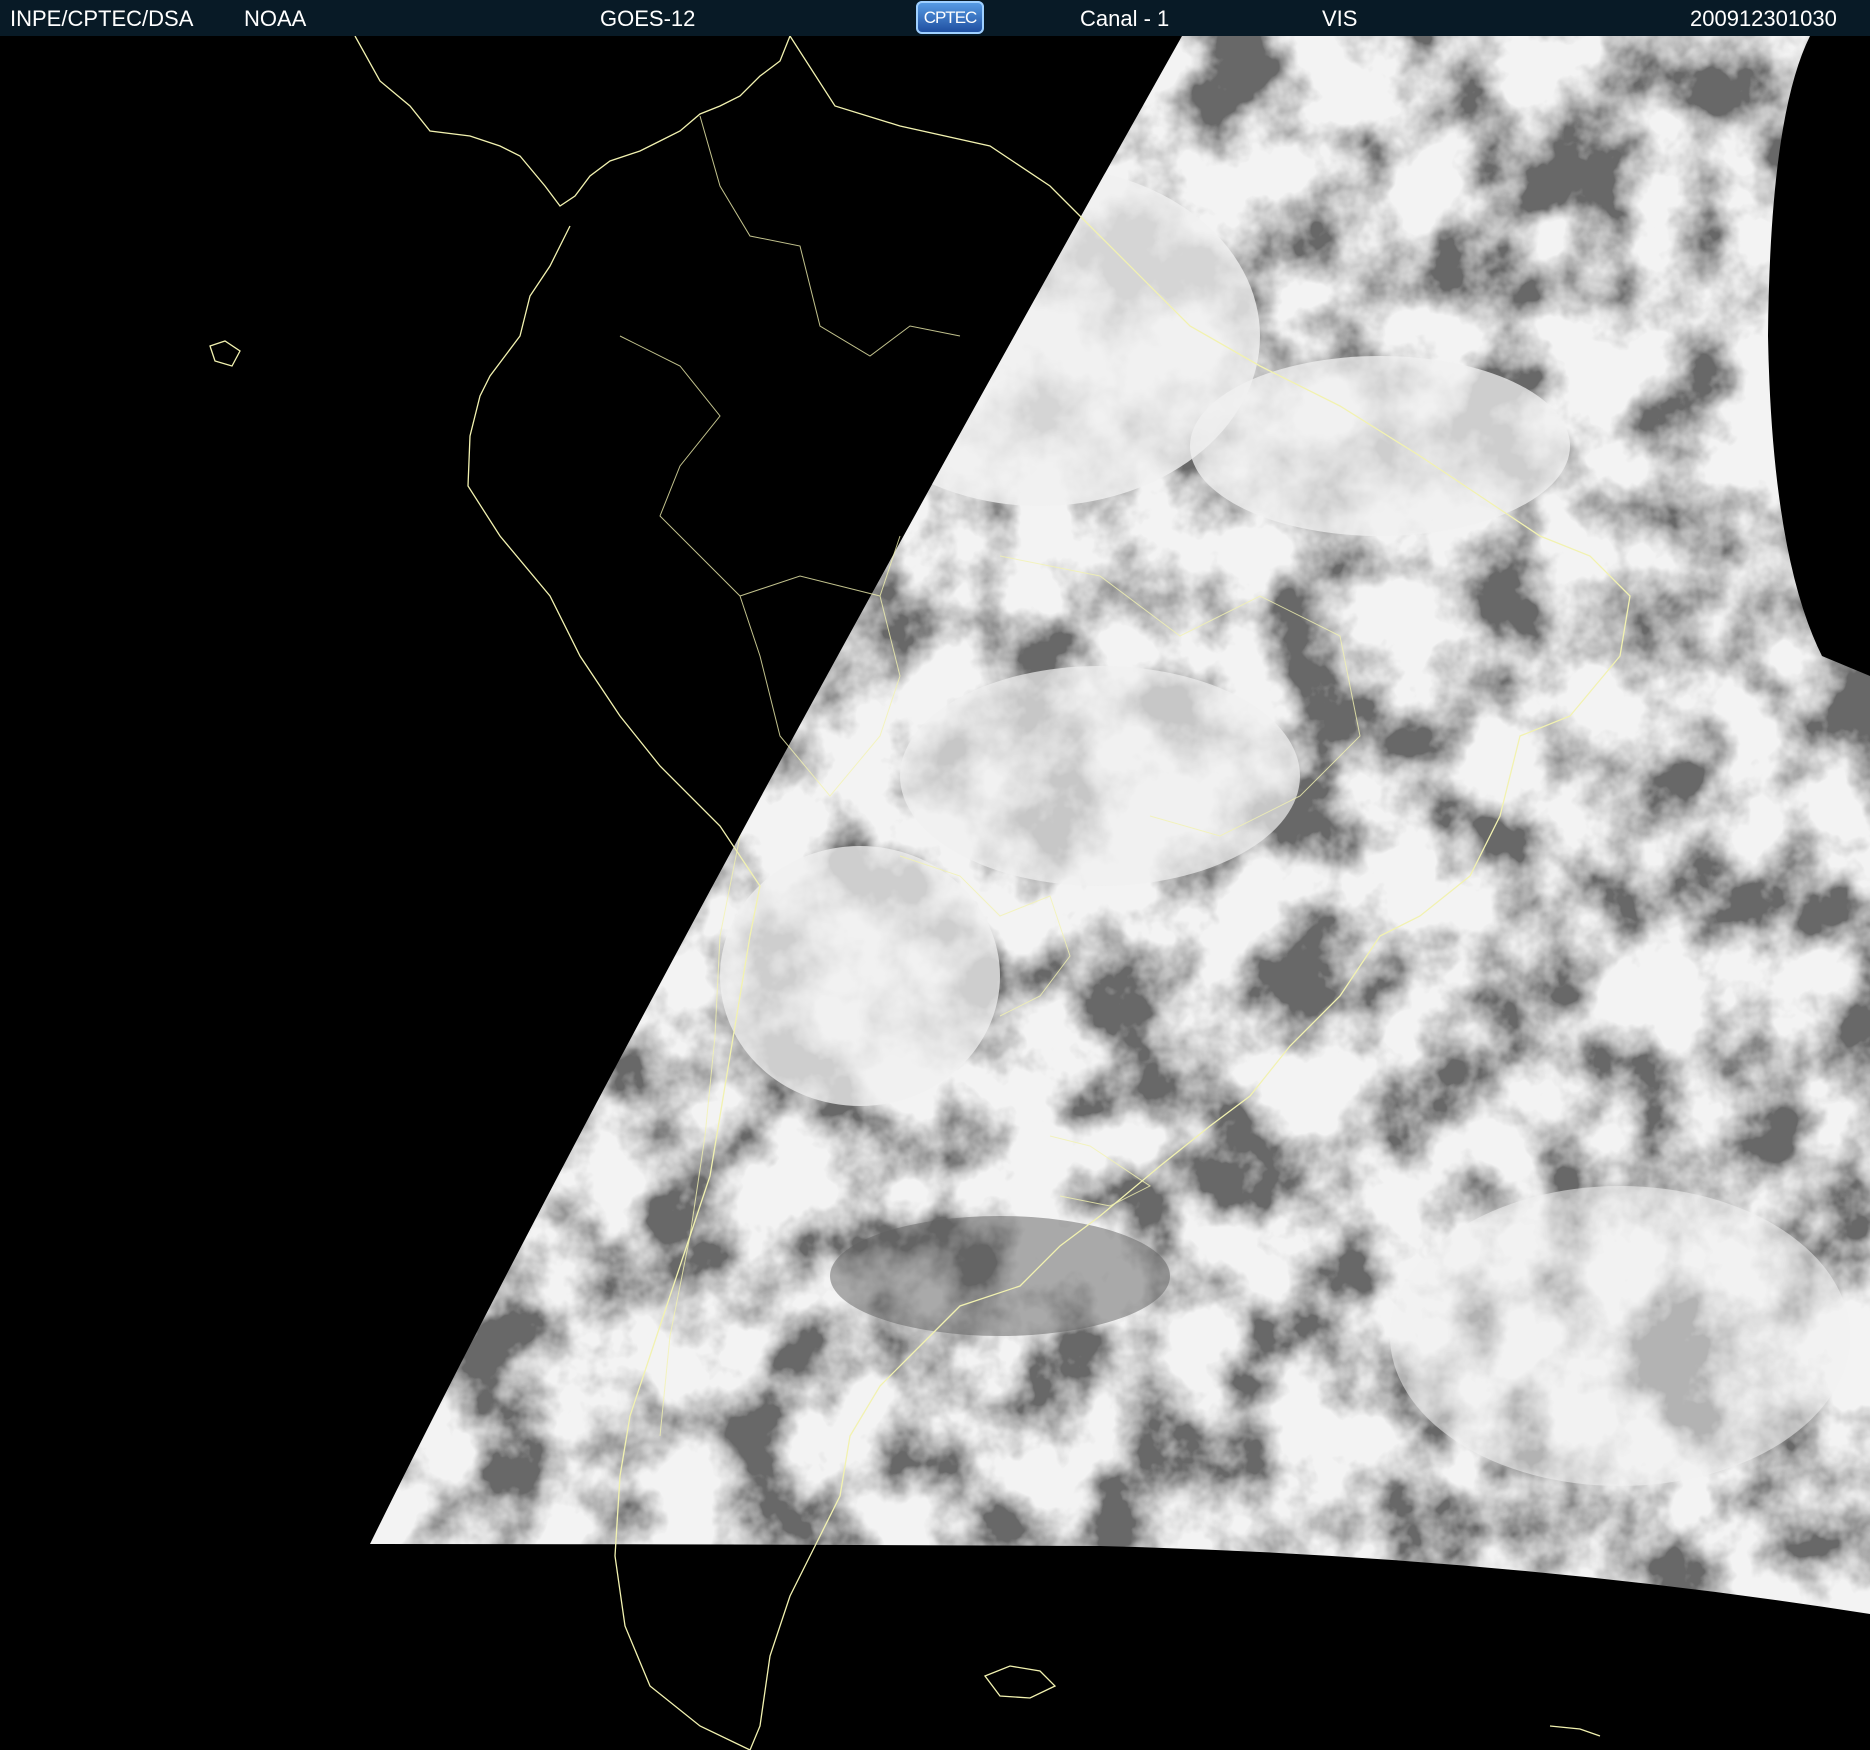 This screenshot has width=1870, height=1750. Describe the element at coordinates (648, 18) in the screenshot. I see `satellite-label: GOES-12` at that location.